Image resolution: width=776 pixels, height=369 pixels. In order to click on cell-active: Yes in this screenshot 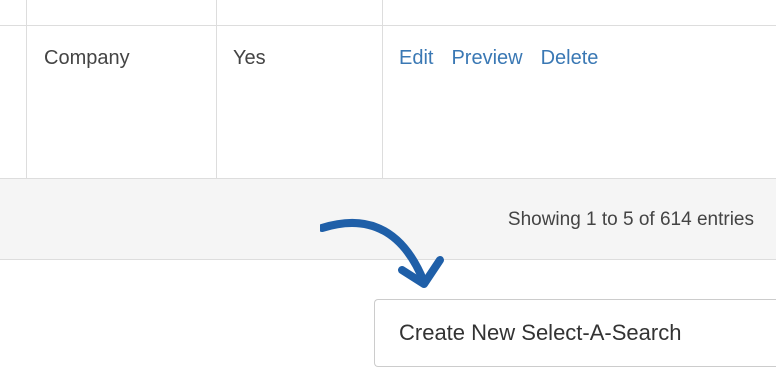, I will do `click(249, 58)`.